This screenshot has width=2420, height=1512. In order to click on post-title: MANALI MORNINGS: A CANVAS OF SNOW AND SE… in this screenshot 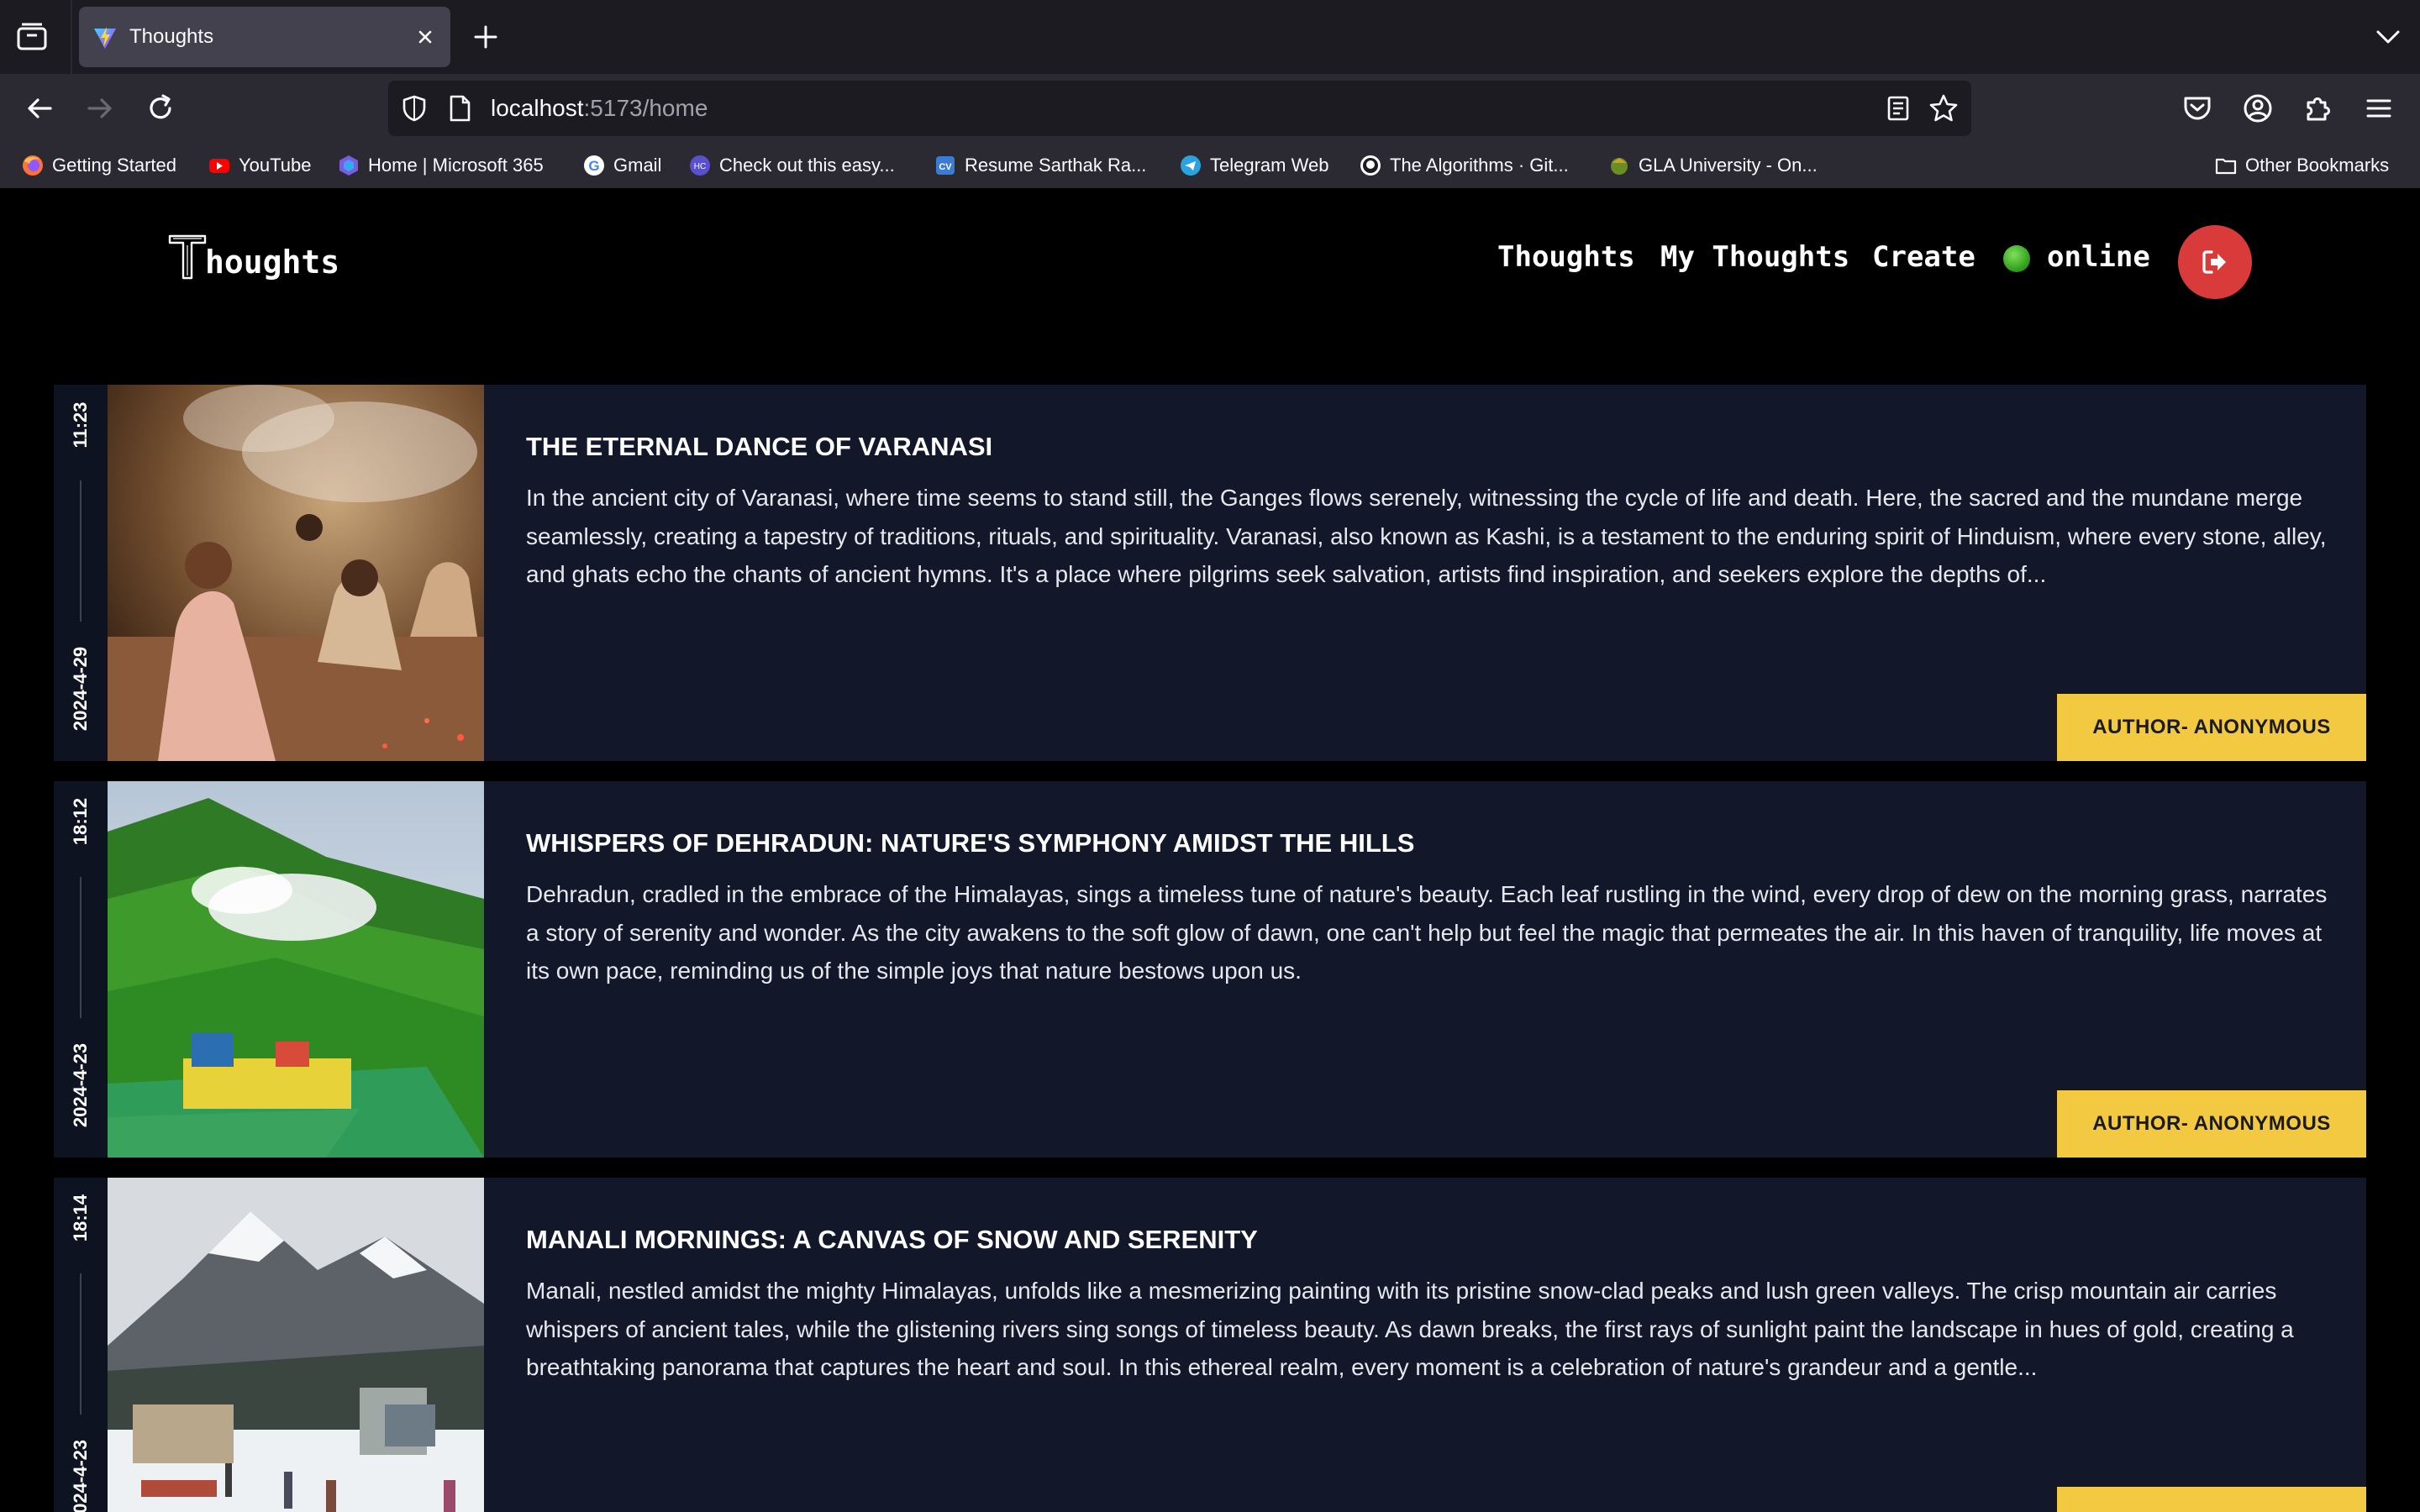, I will do `click(892, 1240)`.